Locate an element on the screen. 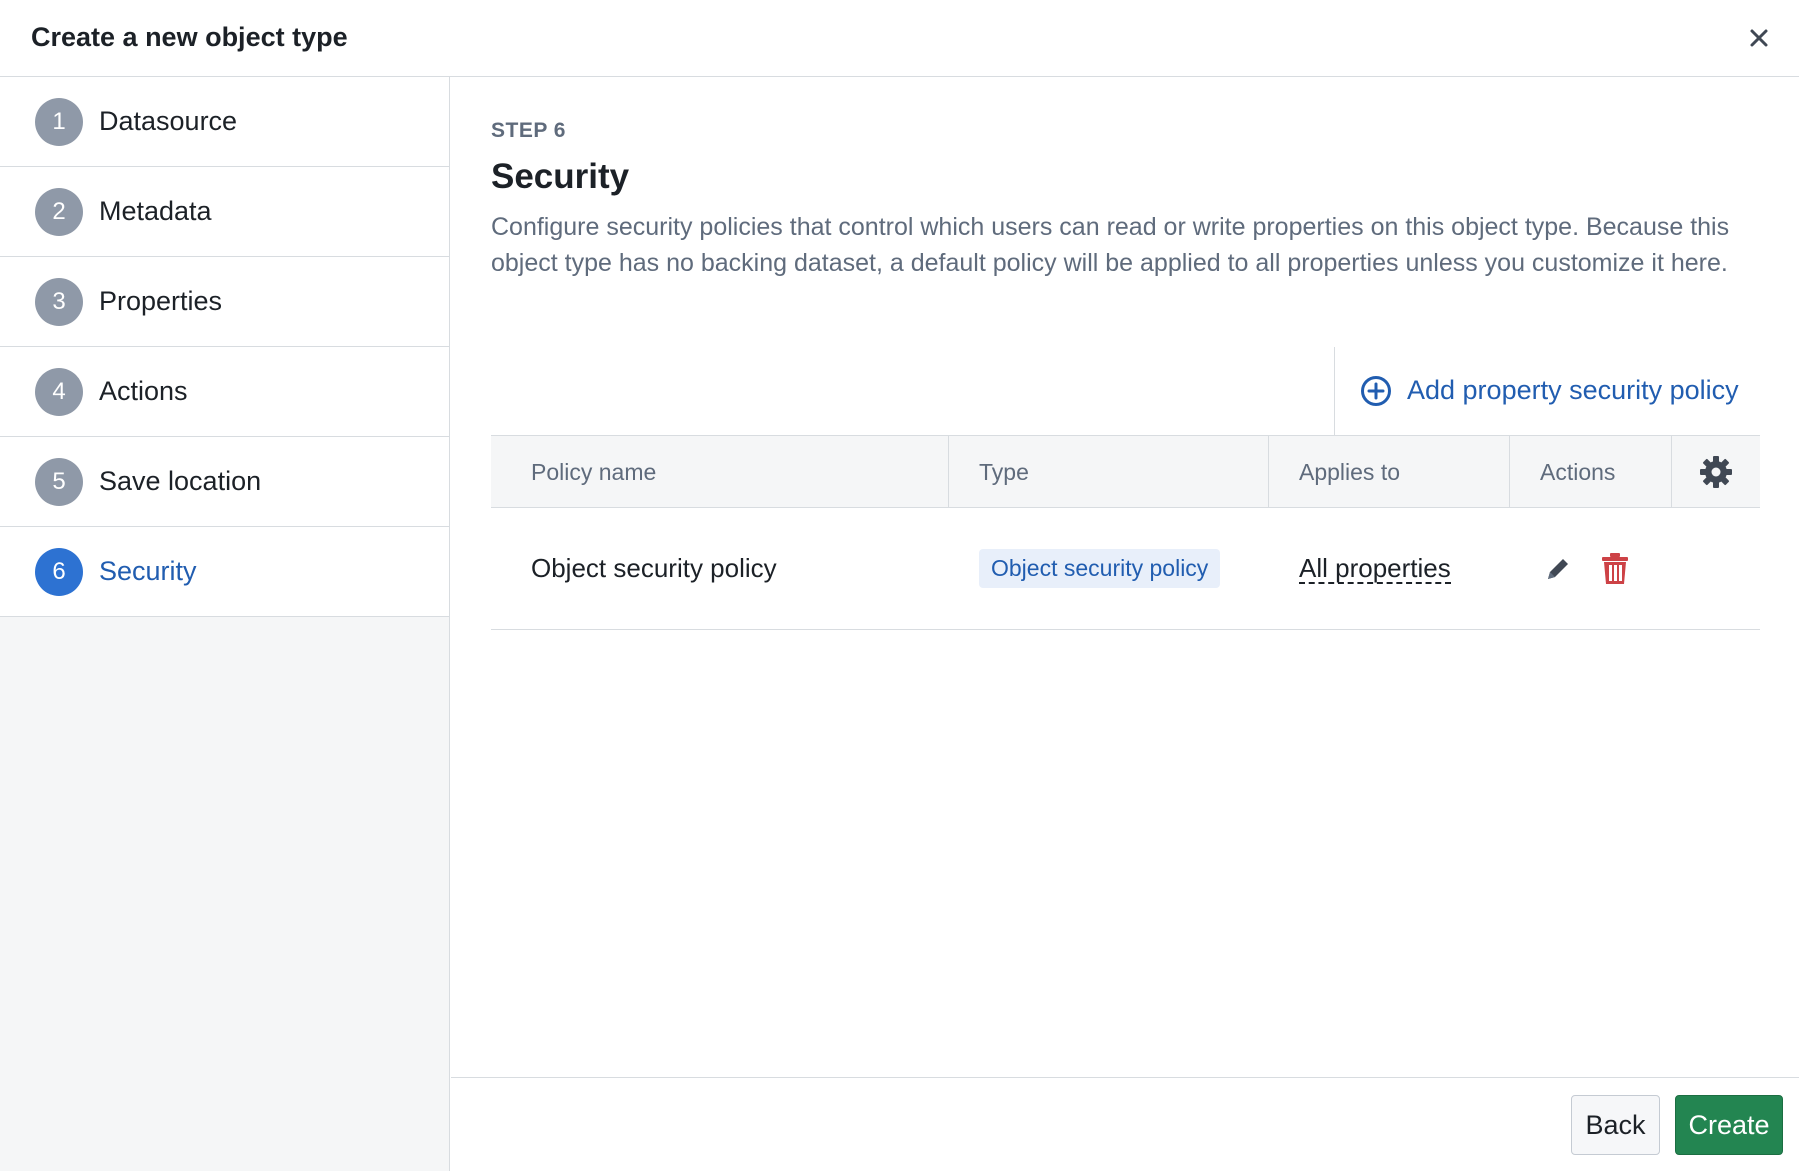 This screenshot has width=1799, height=1171. add-policy-label: Add property security policy is located at coordinates (1573, 390).